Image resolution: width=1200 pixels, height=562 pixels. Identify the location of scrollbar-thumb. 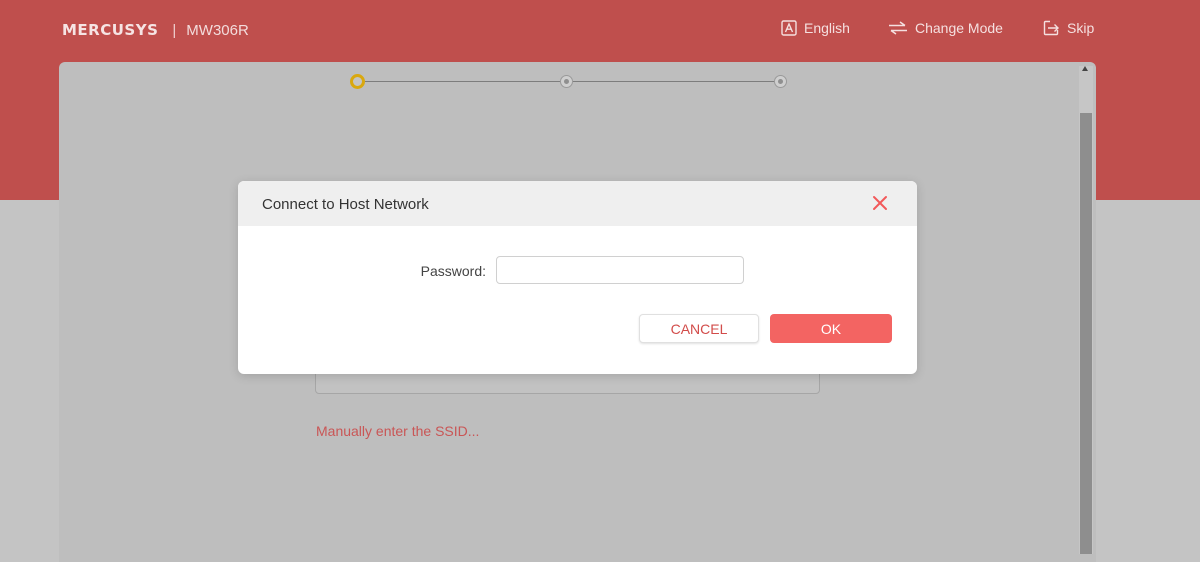
(1086, 333).